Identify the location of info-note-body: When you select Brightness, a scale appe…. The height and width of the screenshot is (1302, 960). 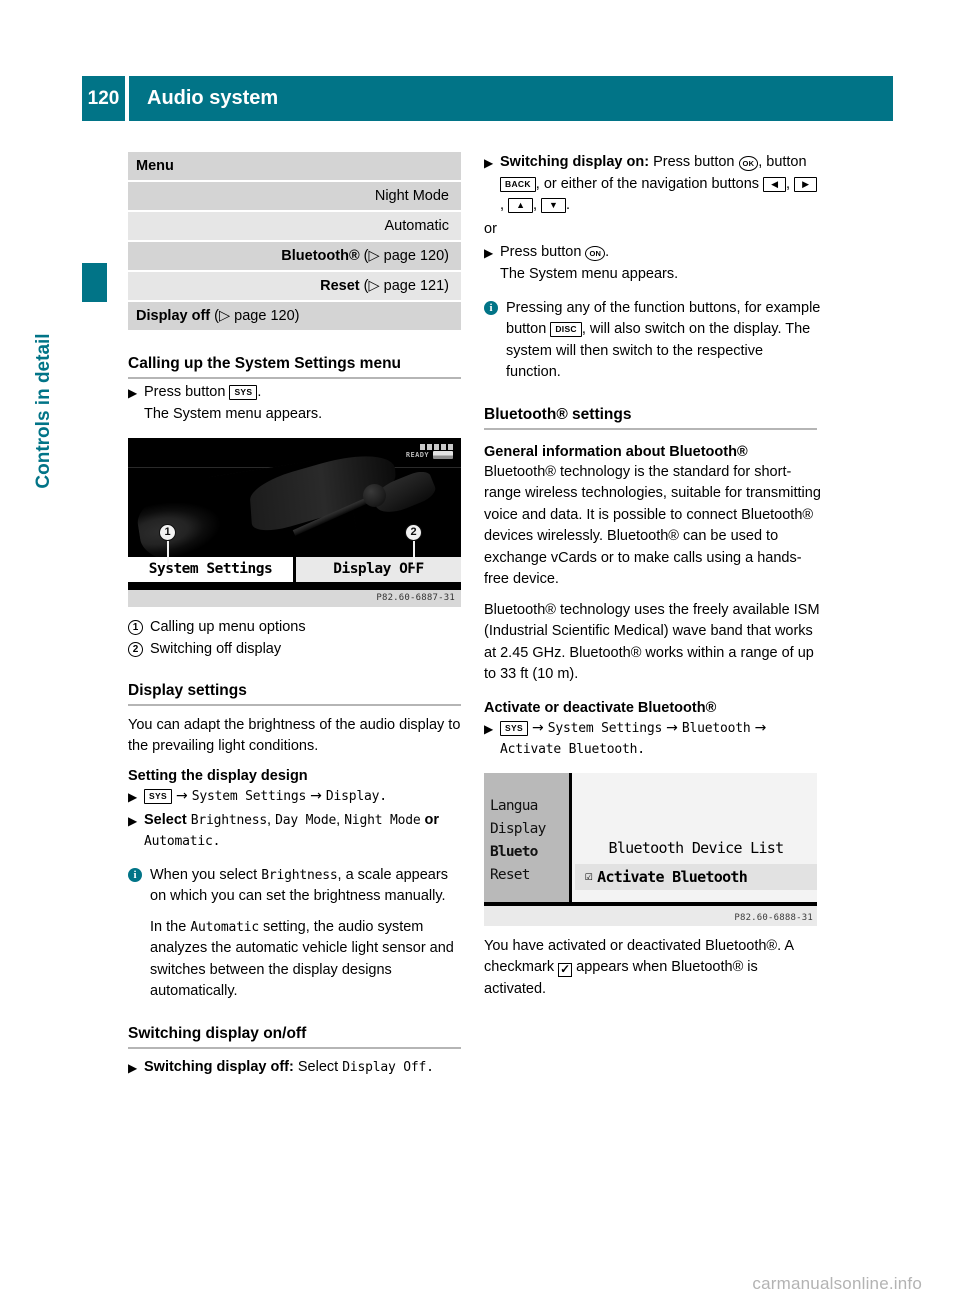
(307, 934).